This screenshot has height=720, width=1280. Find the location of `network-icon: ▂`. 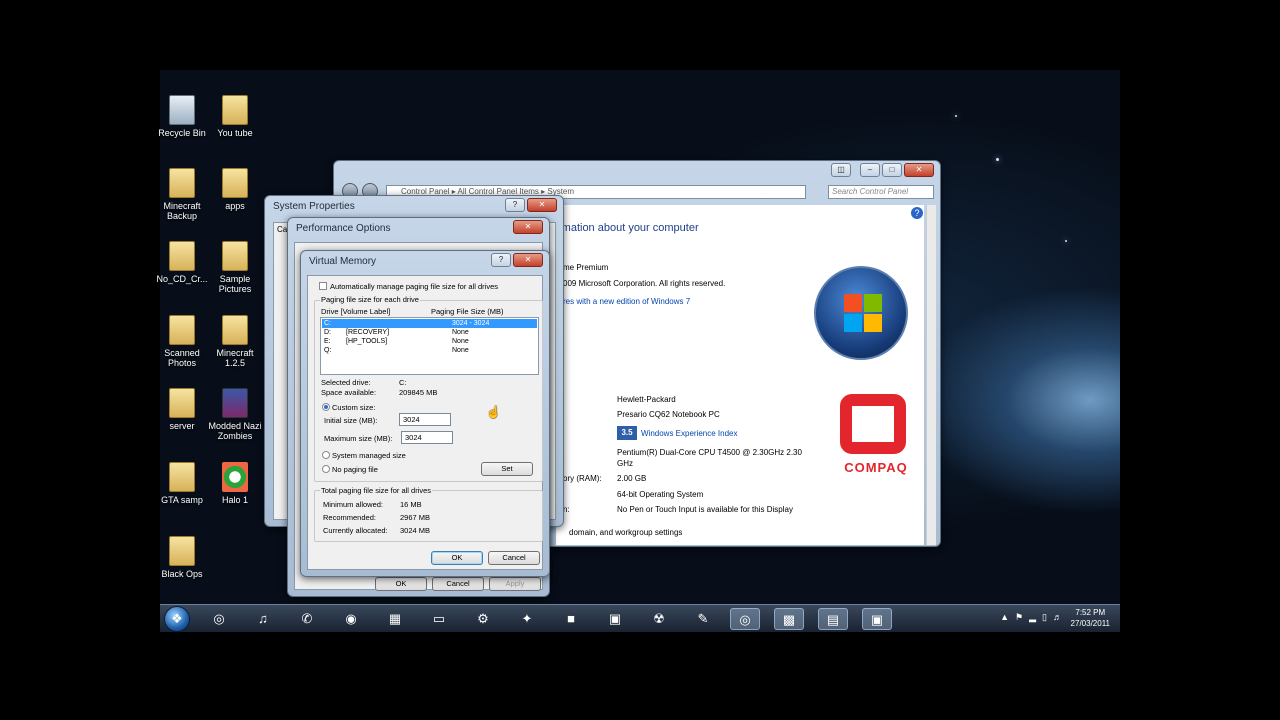

network-icon: ▂ is located at coordinates (1032, 617).